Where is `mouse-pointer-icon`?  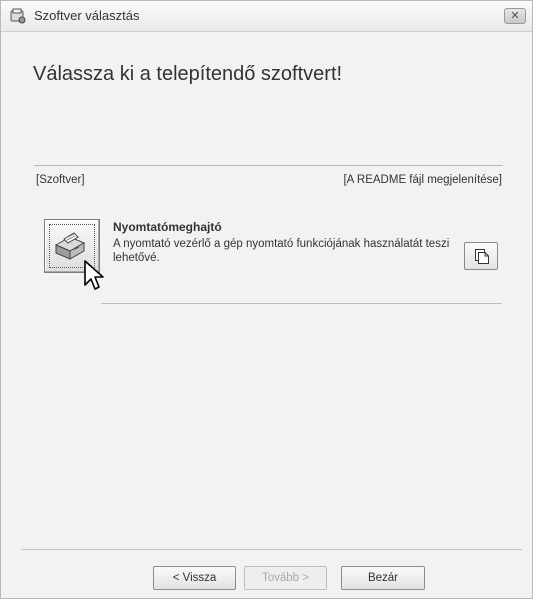
mouse-pointer-icon is located at coordinates (94, 275).